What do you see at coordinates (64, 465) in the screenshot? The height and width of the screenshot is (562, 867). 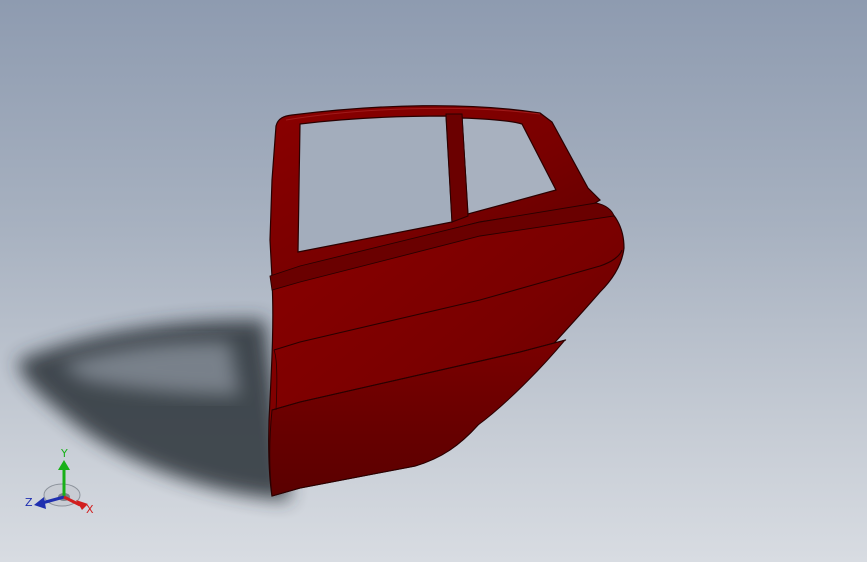 I see `y-axis-arrow-icon` at bounding box center [64, 465].